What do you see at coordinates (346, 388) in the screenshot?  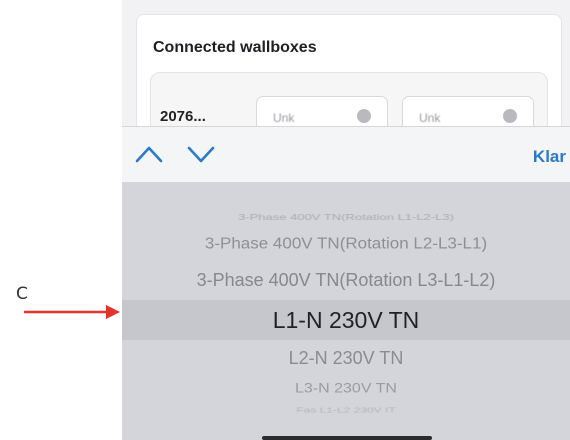 I see `picker-option: L3-N 230V TN` at bounding box center [346, 388].